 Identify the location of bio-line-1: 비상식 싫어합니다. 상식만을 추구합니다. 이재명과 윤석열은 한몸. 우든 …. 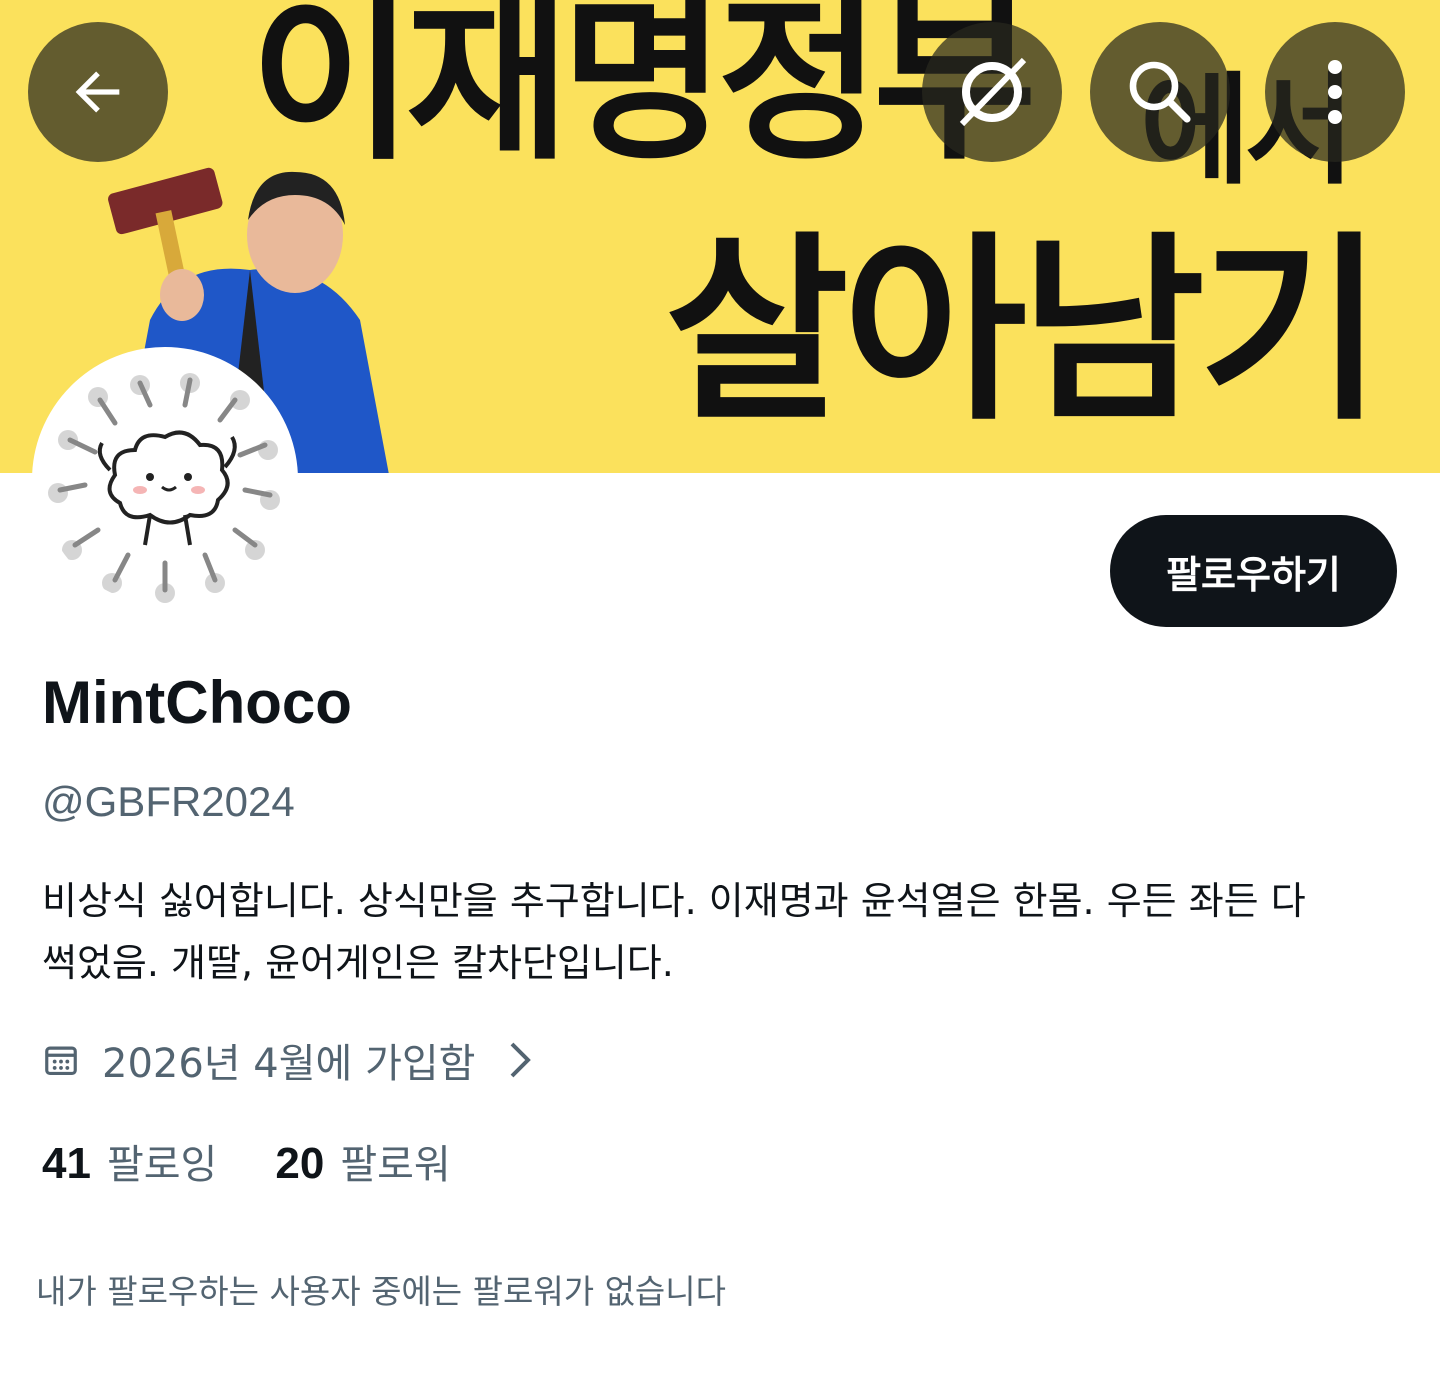
(674, 901).